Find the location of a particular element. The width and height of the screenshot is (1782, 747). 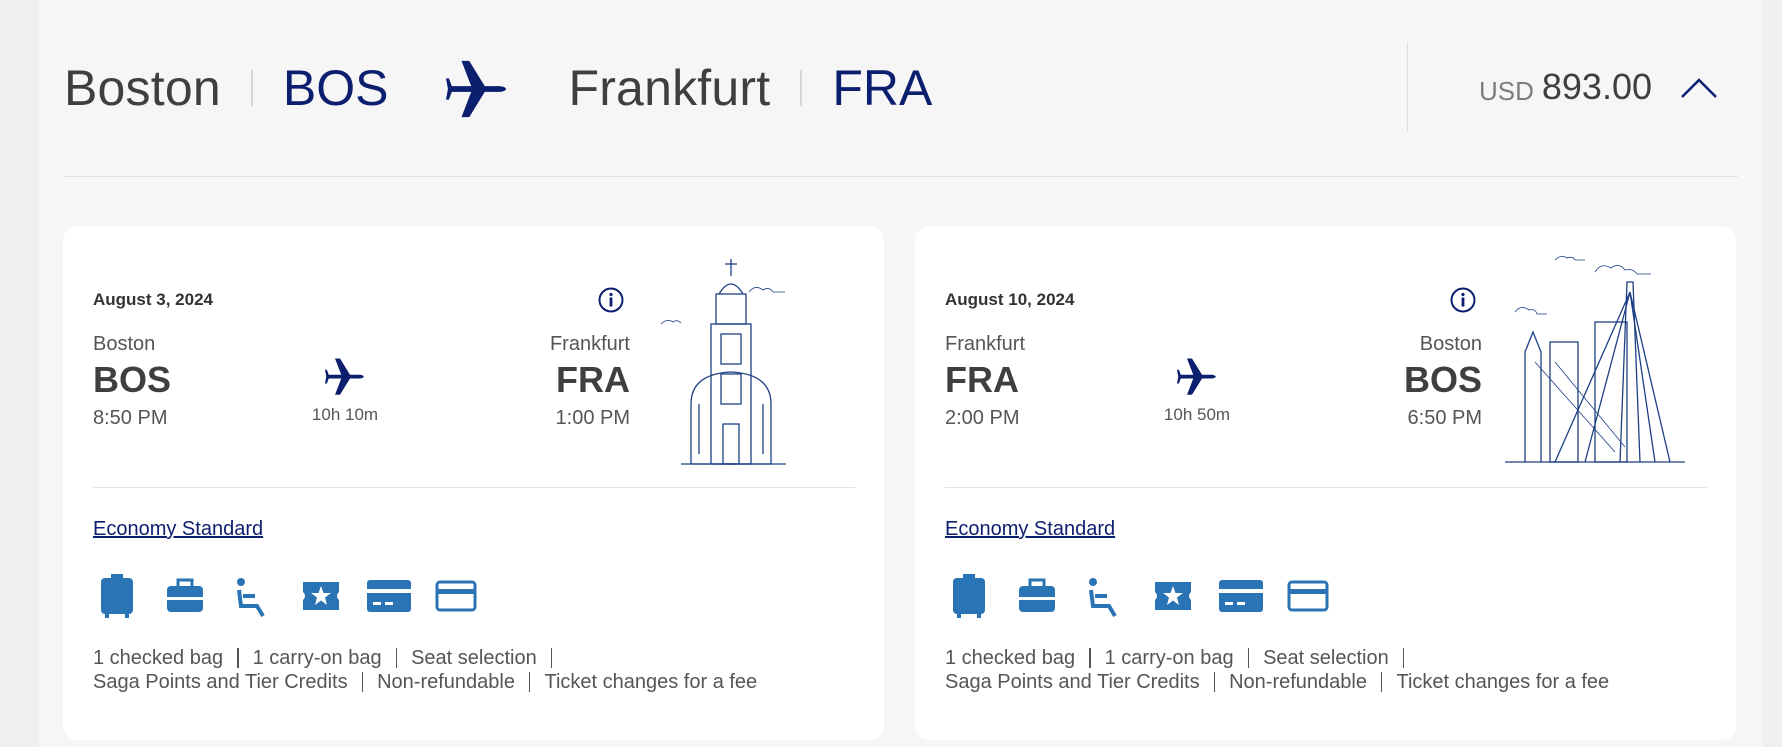

departure-city: Boston is located at coordinates (124, 344).